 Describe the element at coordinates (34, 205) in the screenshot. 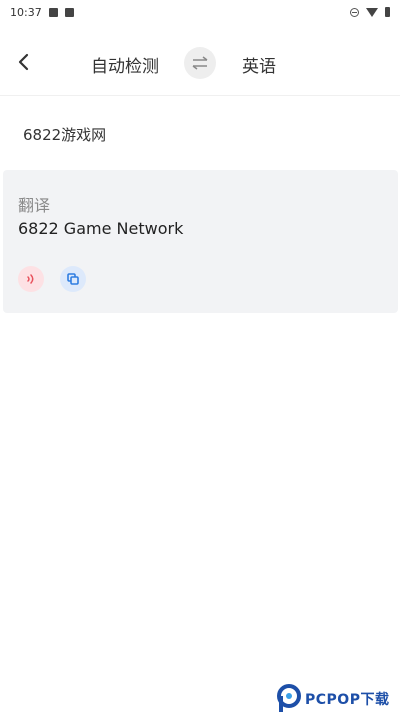

I see `translation-label: 翻译` at that location.